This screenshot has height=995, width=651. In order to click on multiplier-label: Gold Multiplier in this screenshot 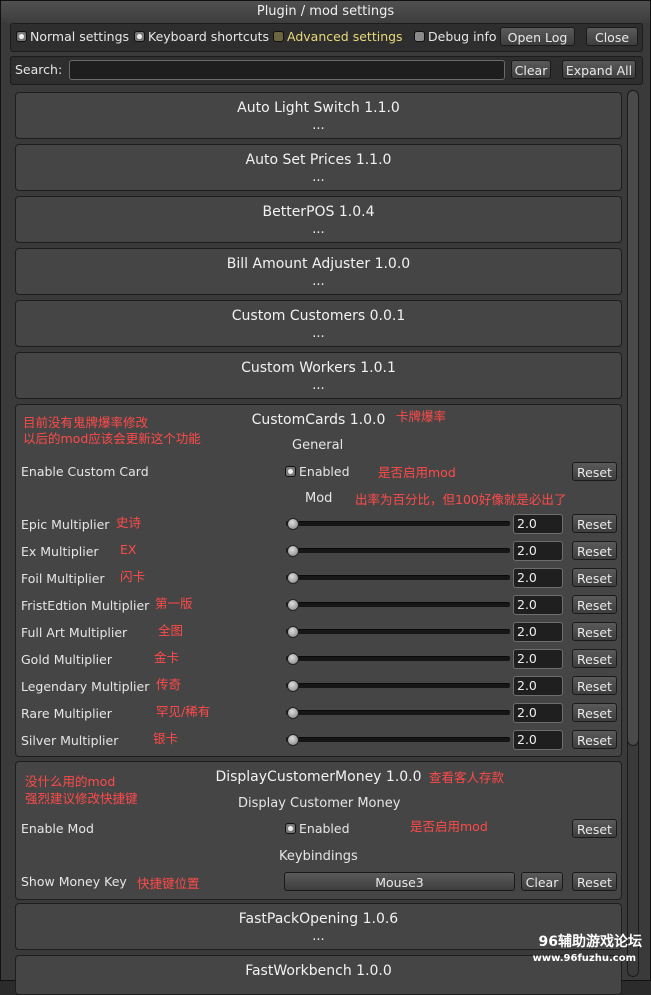, I will do `click(66, 659)`.